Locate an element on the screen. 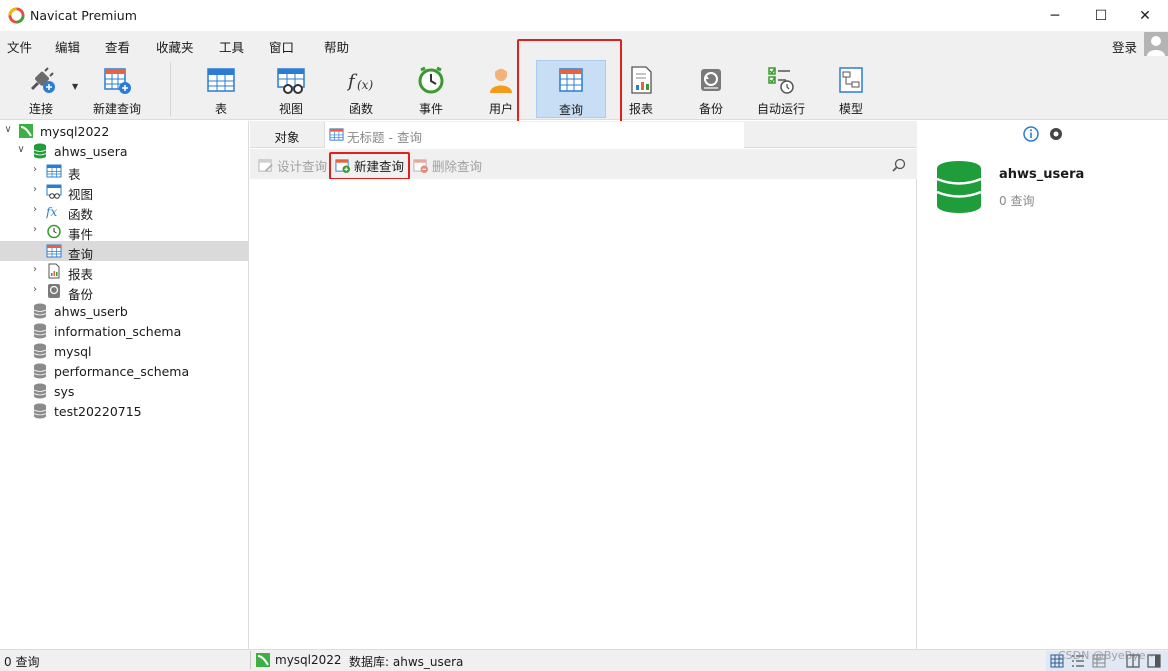  open-database-name: ahws_usera is located at coordinates (91, 151).